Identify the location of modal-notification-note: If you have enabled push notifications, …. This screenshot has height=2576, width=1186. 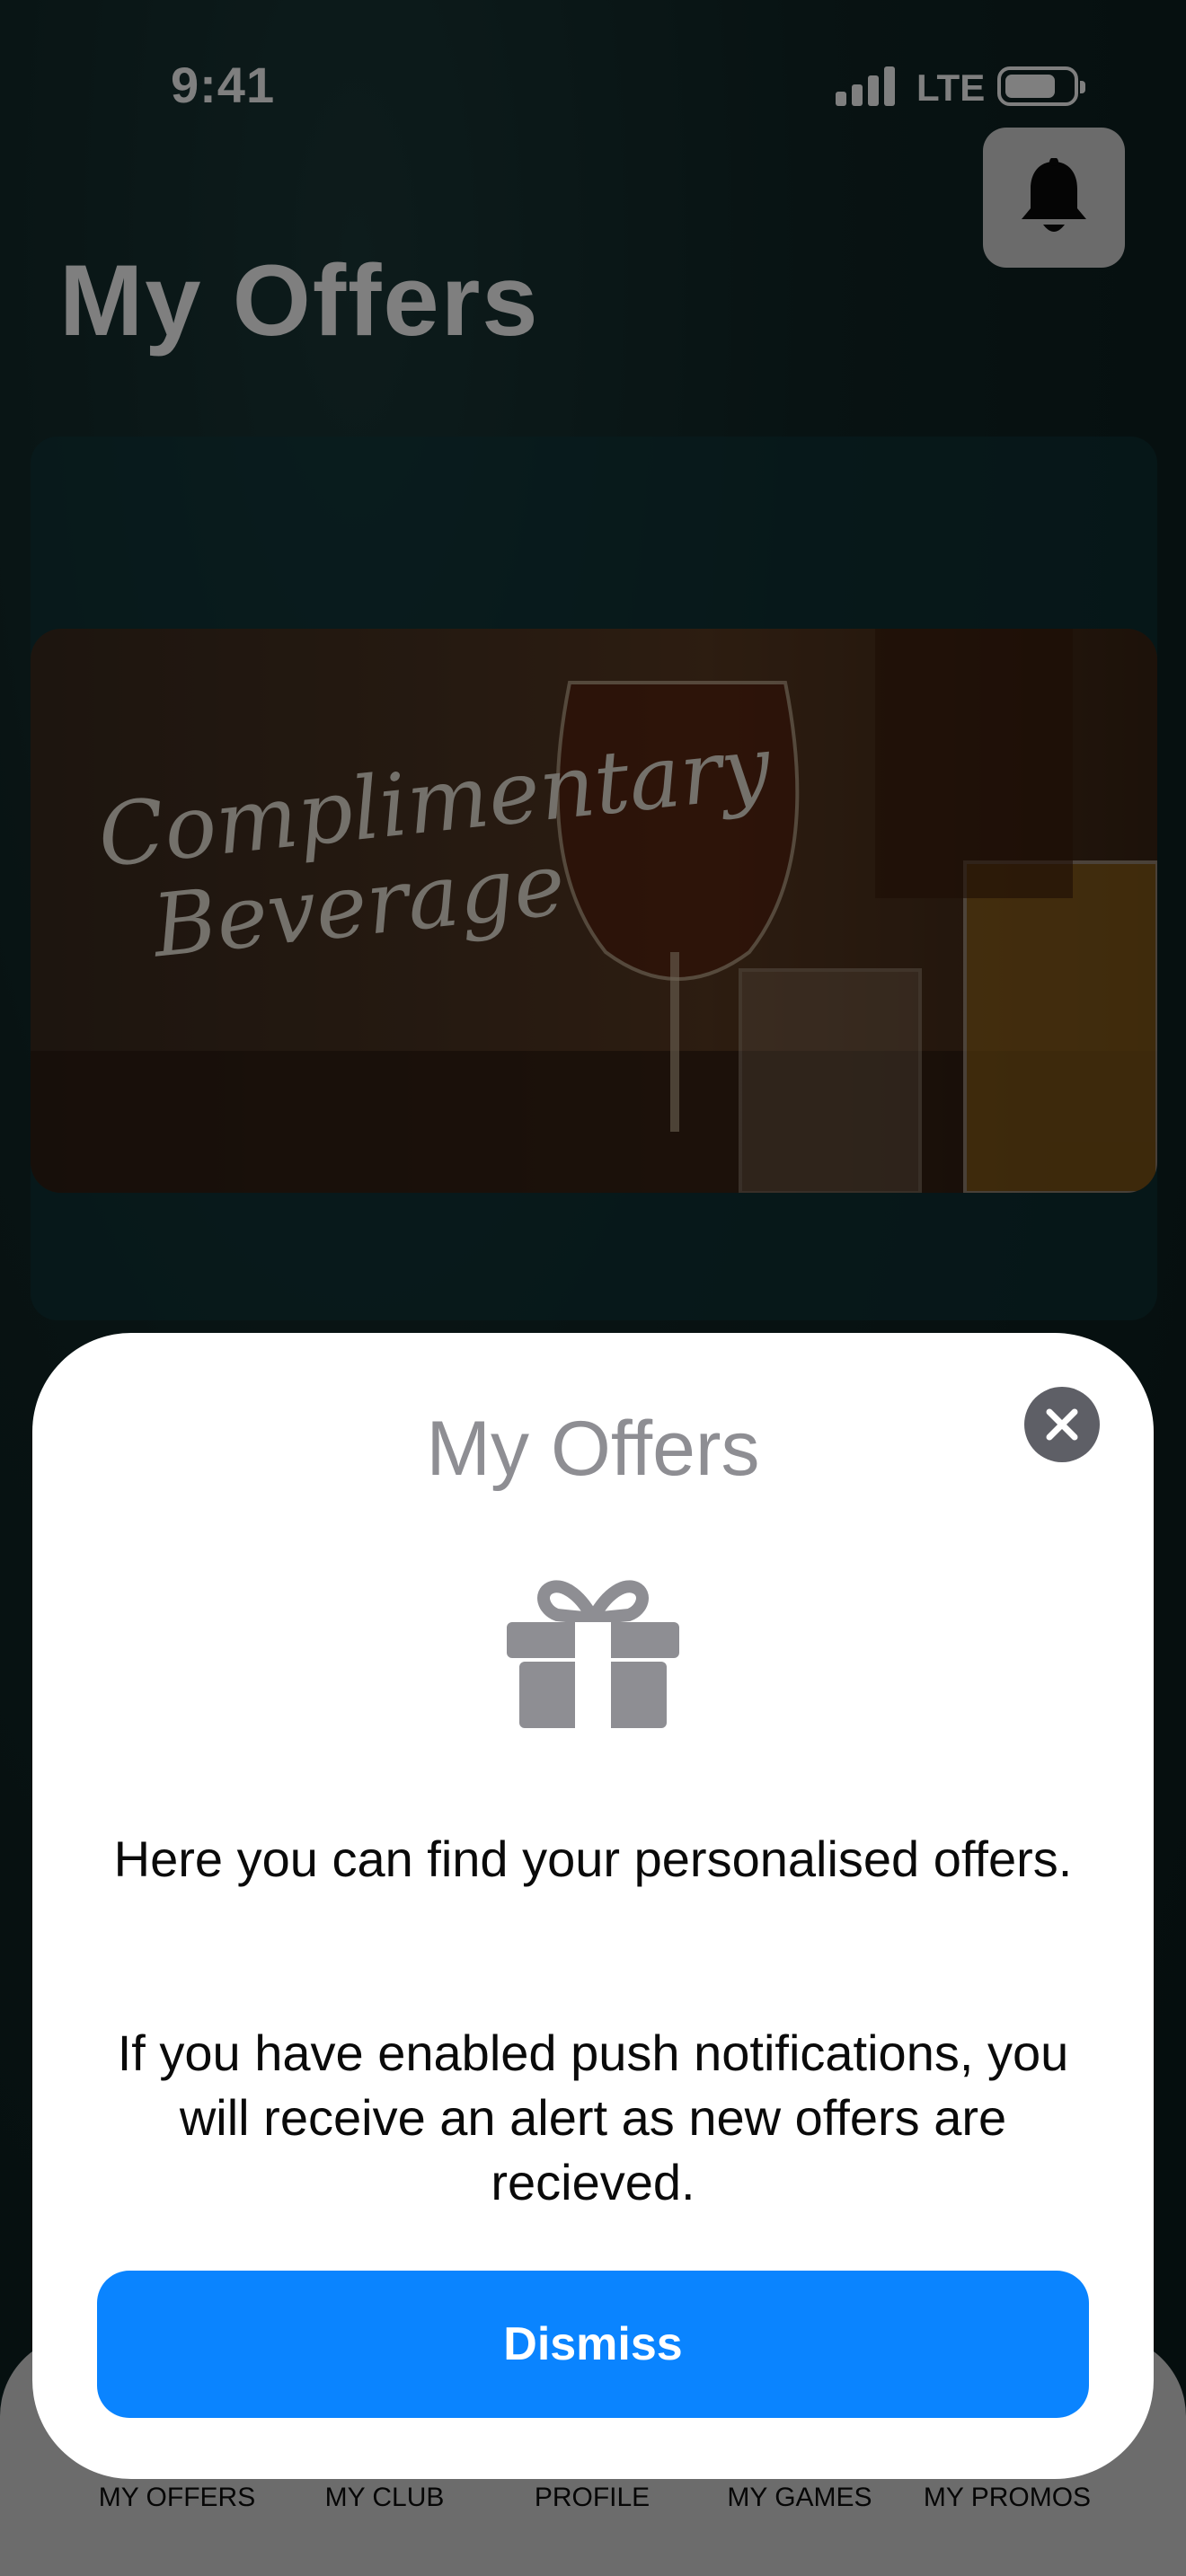
(593, 2117).